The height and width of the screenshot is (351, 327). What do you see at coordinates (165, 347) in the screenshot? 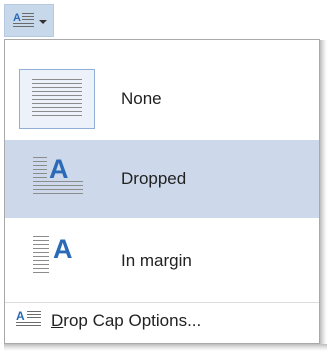
I see `menu-shadow-bottom` at bounding box center [165, 347].